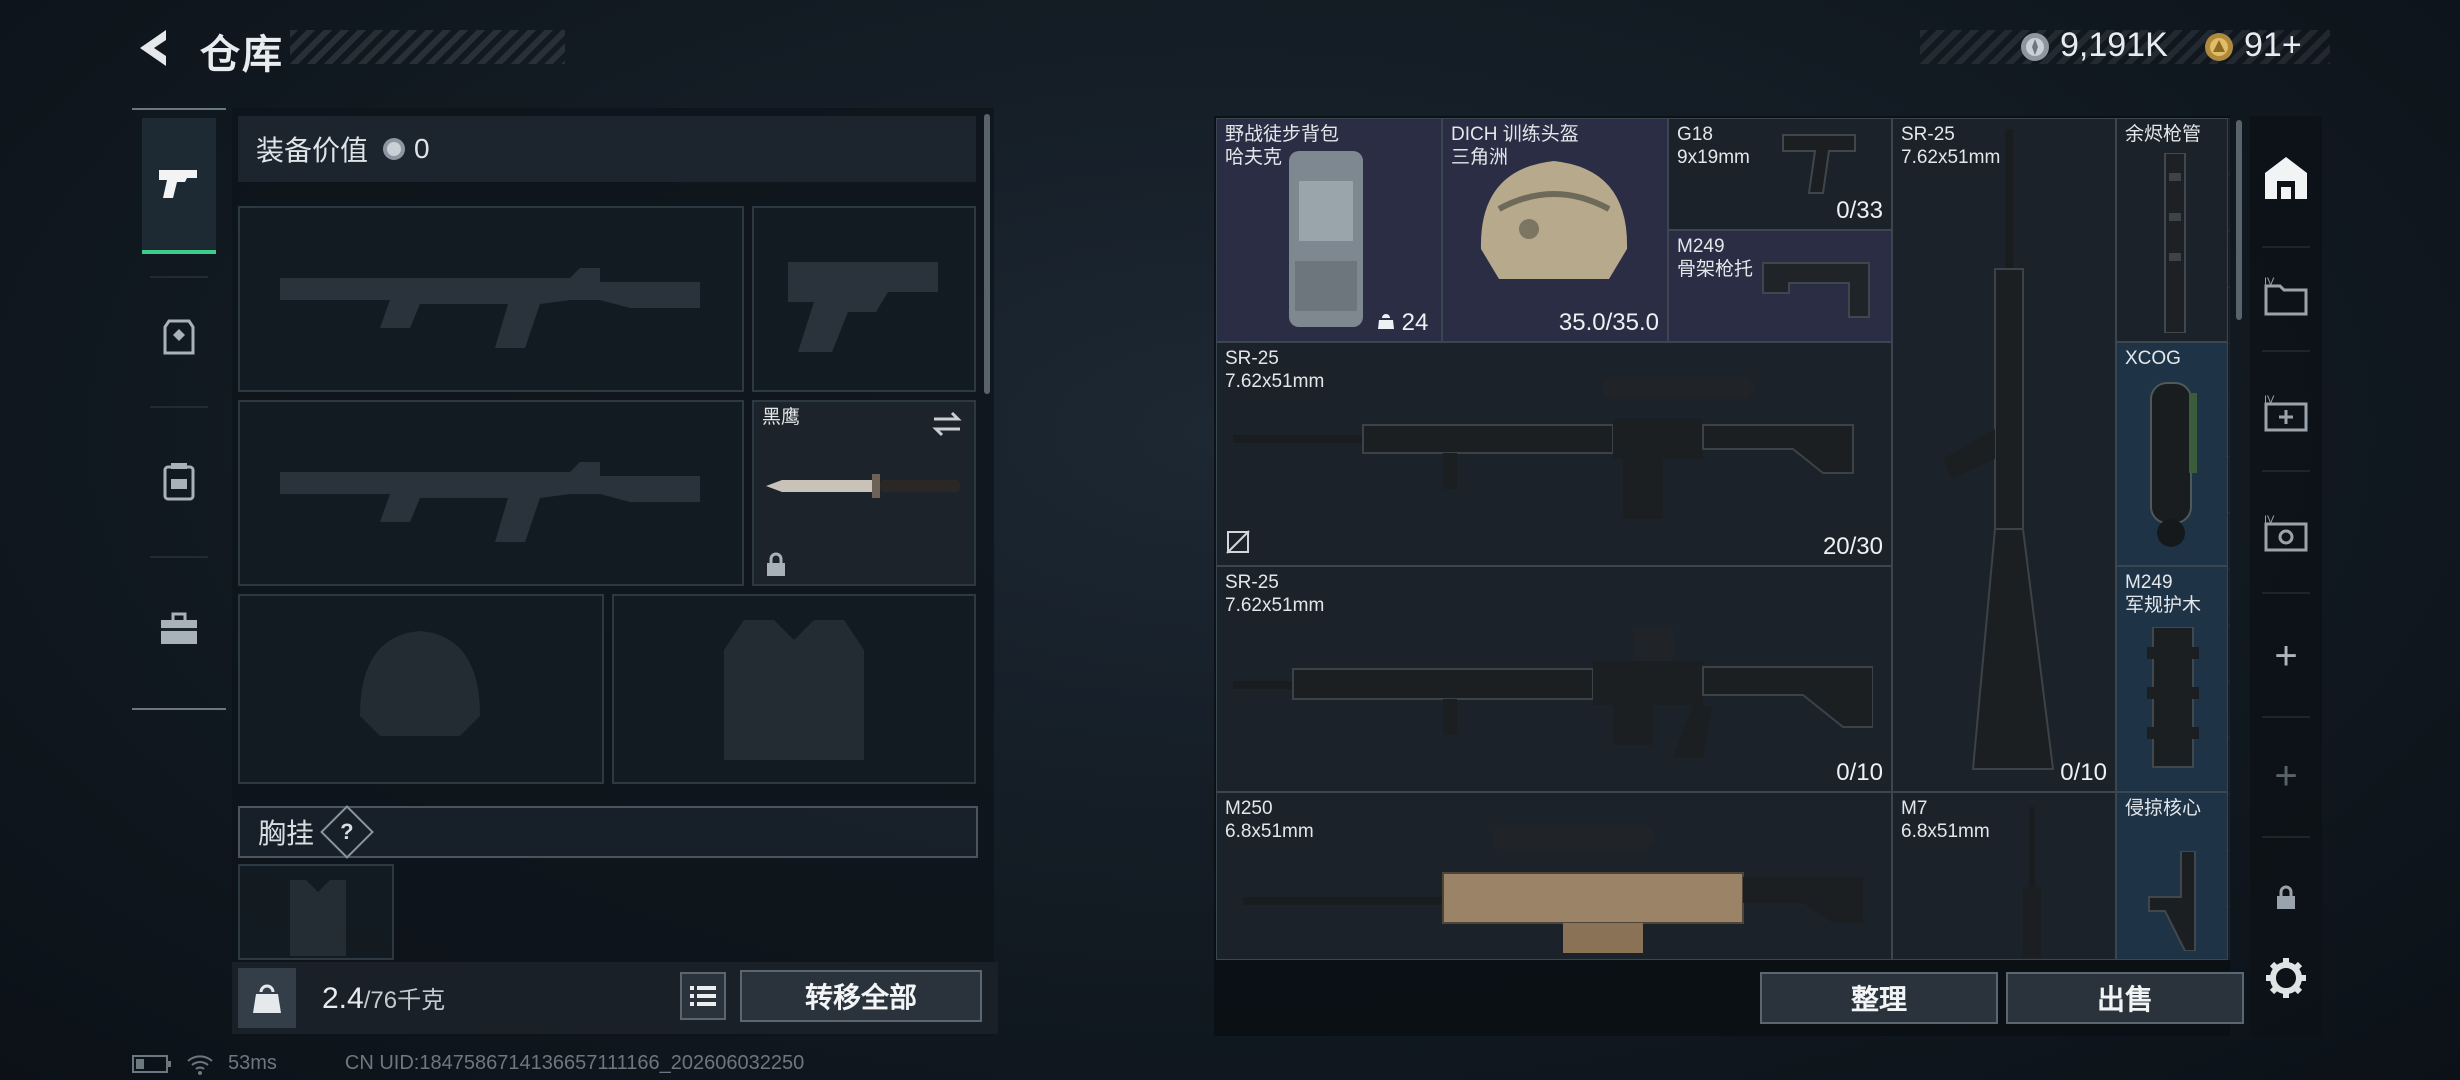  Describe the element at coordinates (1852, 546) in the screenshot. I see `item-ammo: 20/30` at that location.